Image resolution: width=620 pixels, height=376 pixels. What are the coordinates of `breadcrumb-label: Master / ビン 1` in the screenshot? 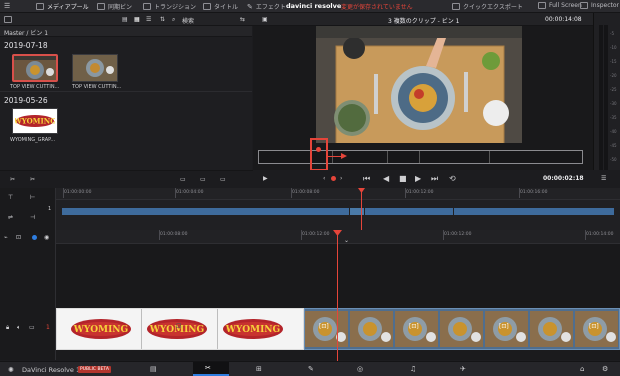 It's located at (26, 32).